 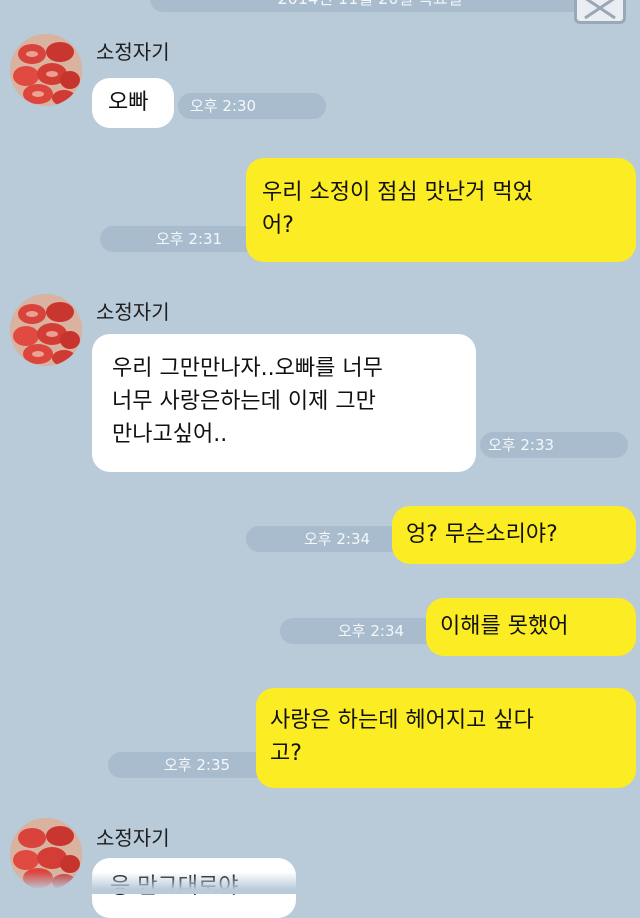 What do you see at coordinates (402, 720) in the screenshot?
I see `message-text: 사랑은 하는데 헤어지고 싶다` at bounding box center [402, 720].